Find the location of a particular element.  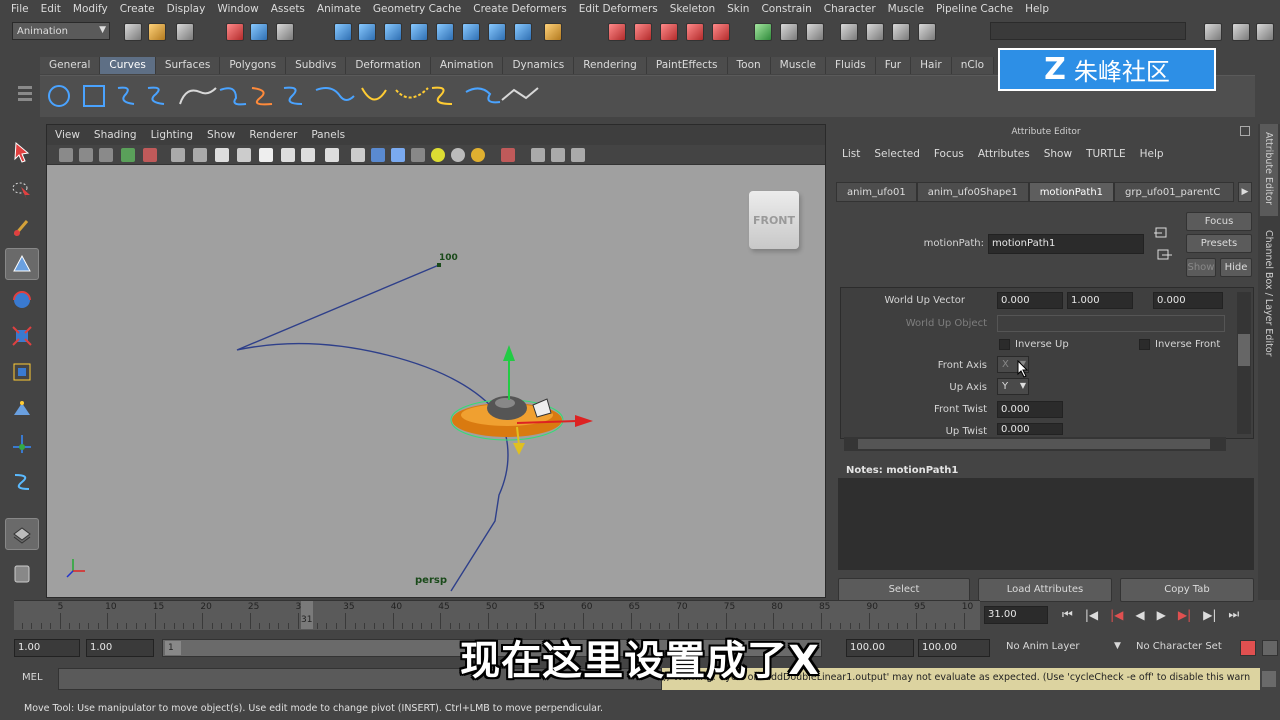

focus-button: Focus is located at coordinates (1219, 221).